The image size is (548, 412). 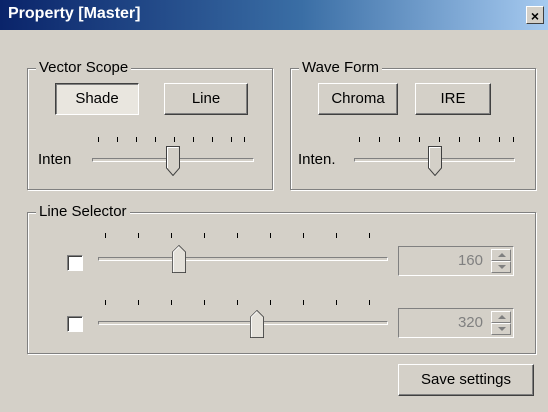 I want to click on vector-scope-legend: Vector Scope, so click(x=84, y=67).